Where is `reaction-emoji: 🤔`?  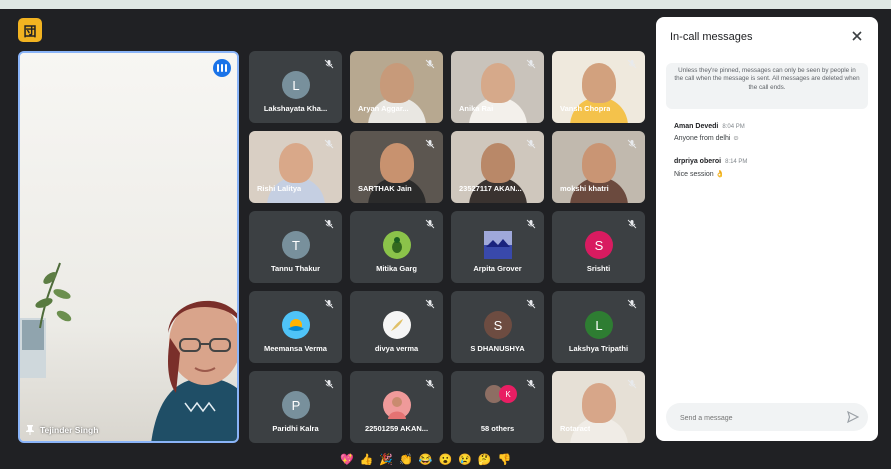
reaction-emoji: 🤔 is located at coordinates (485, 460).